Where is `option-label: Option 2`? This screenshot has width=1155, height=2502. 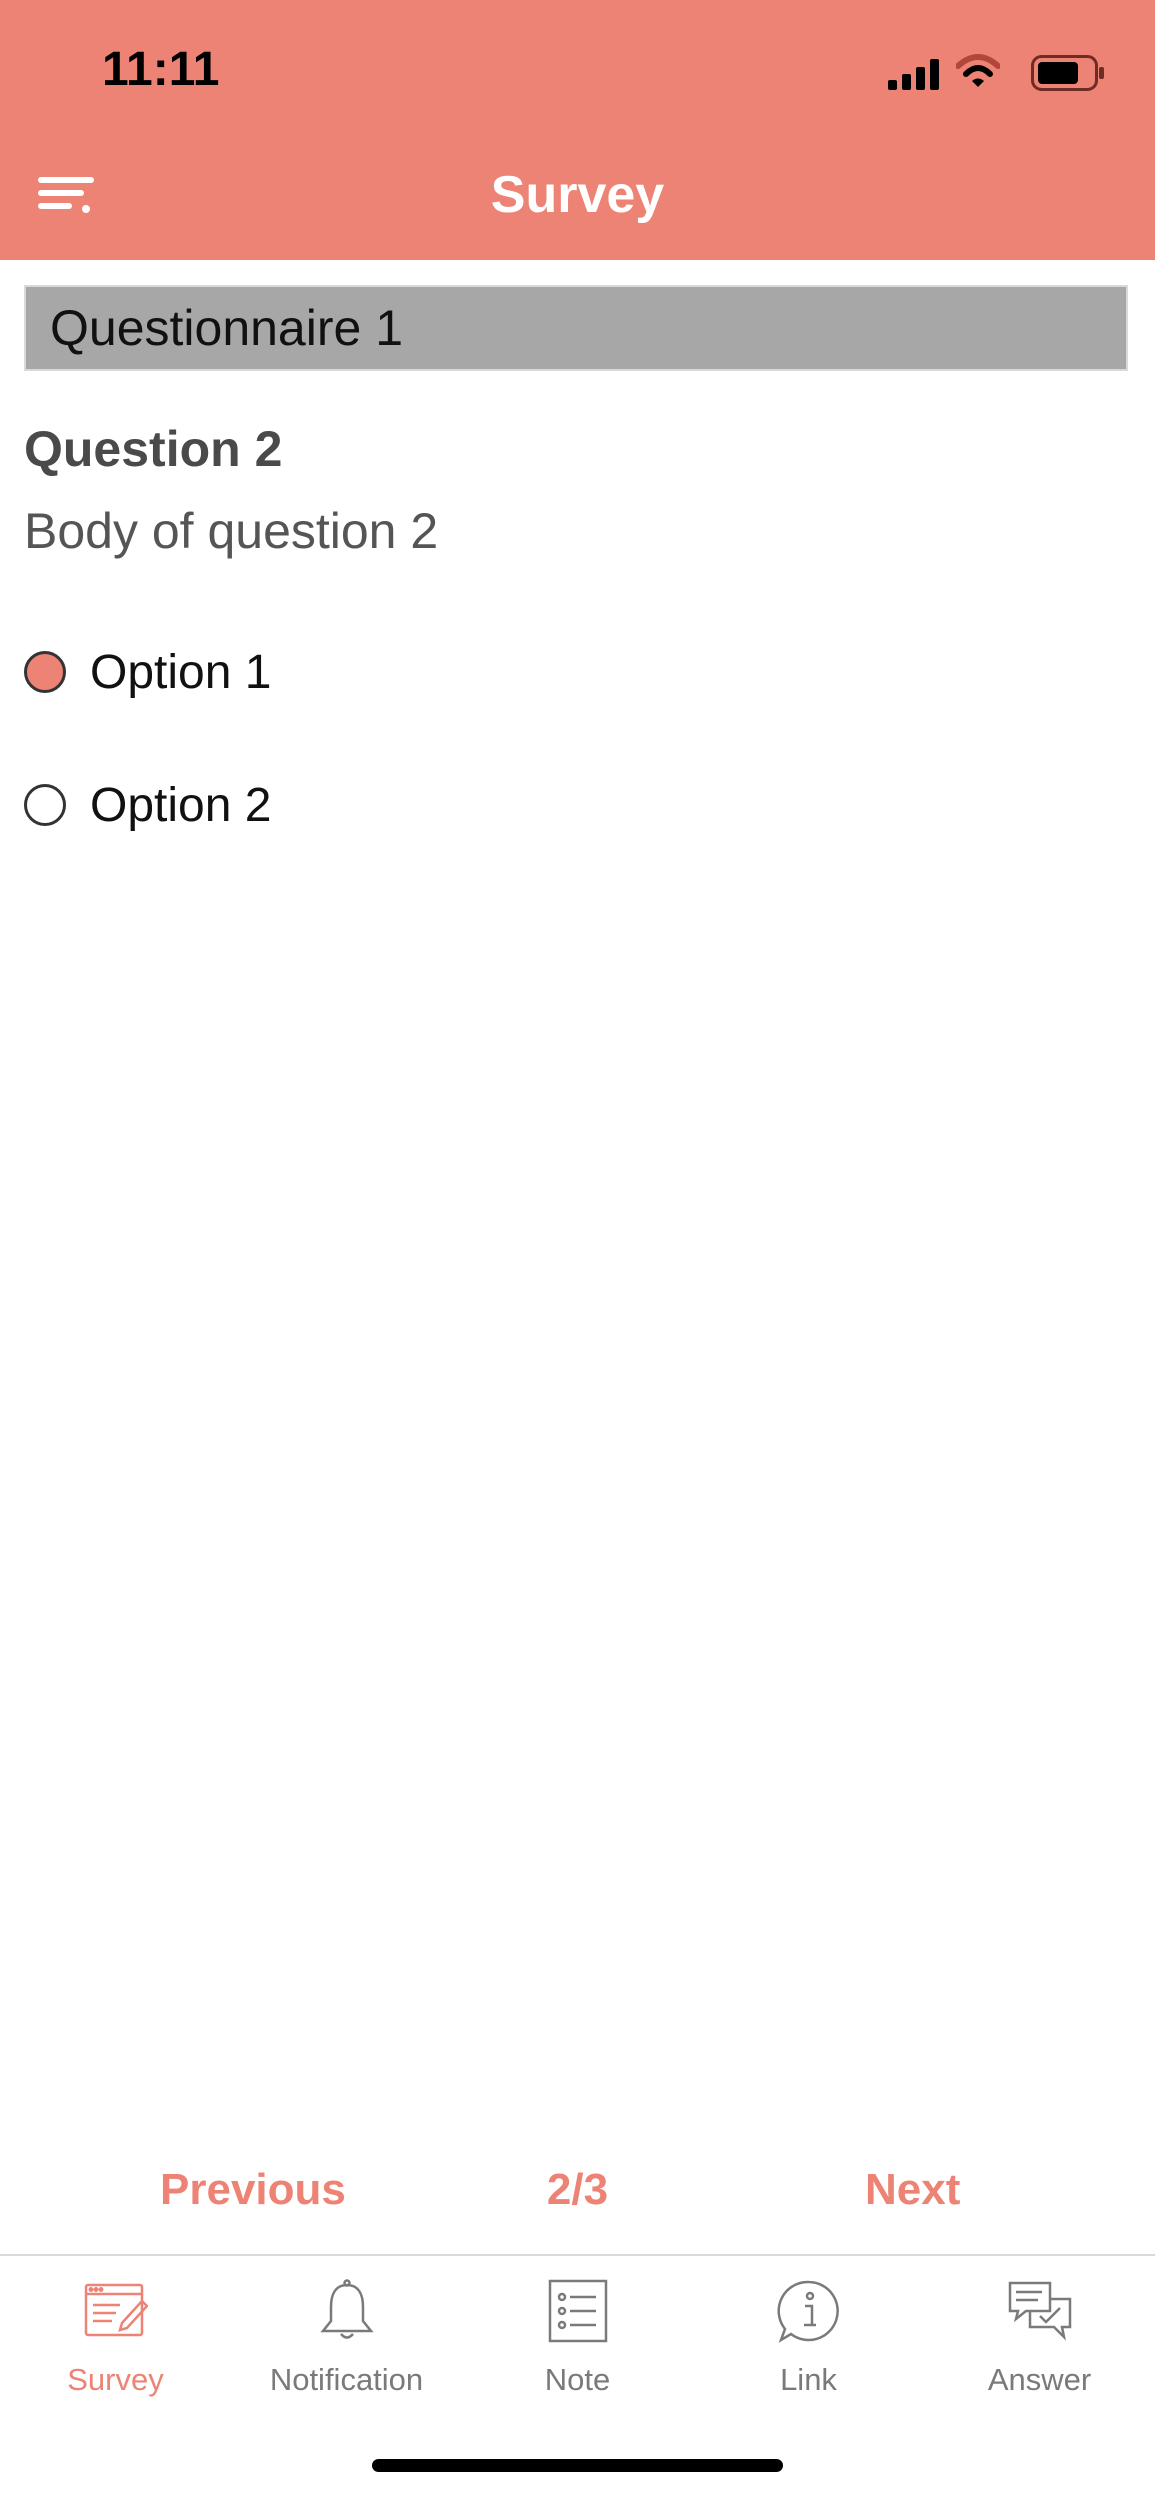 option-label: Option 2 is located at coordinates (181, 805).